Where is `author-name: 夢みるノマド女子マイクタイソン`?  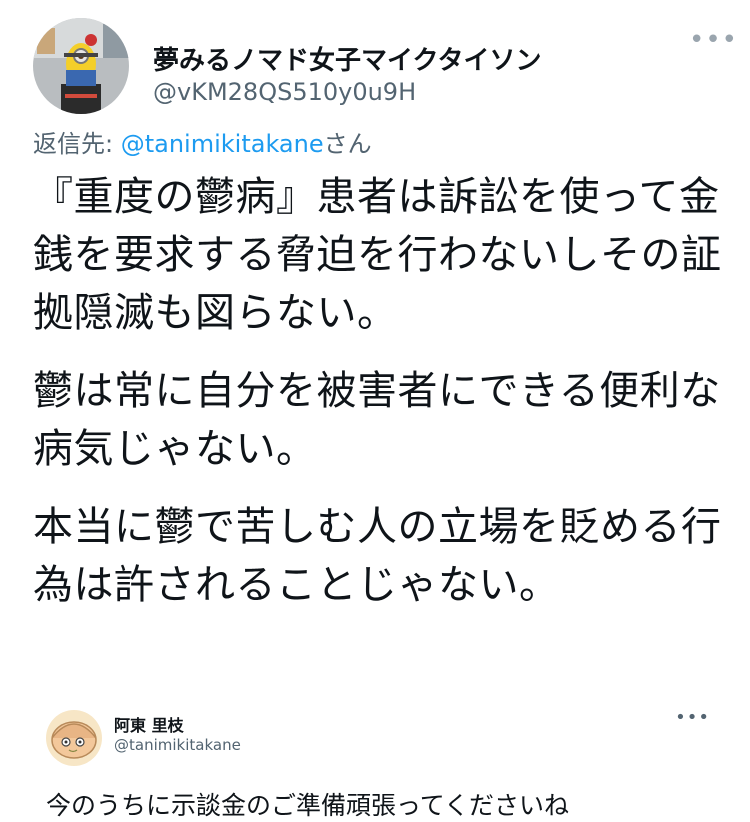
author-name: 夢みるノマド女子マイクタイソン is located at coordinates (347, 58).